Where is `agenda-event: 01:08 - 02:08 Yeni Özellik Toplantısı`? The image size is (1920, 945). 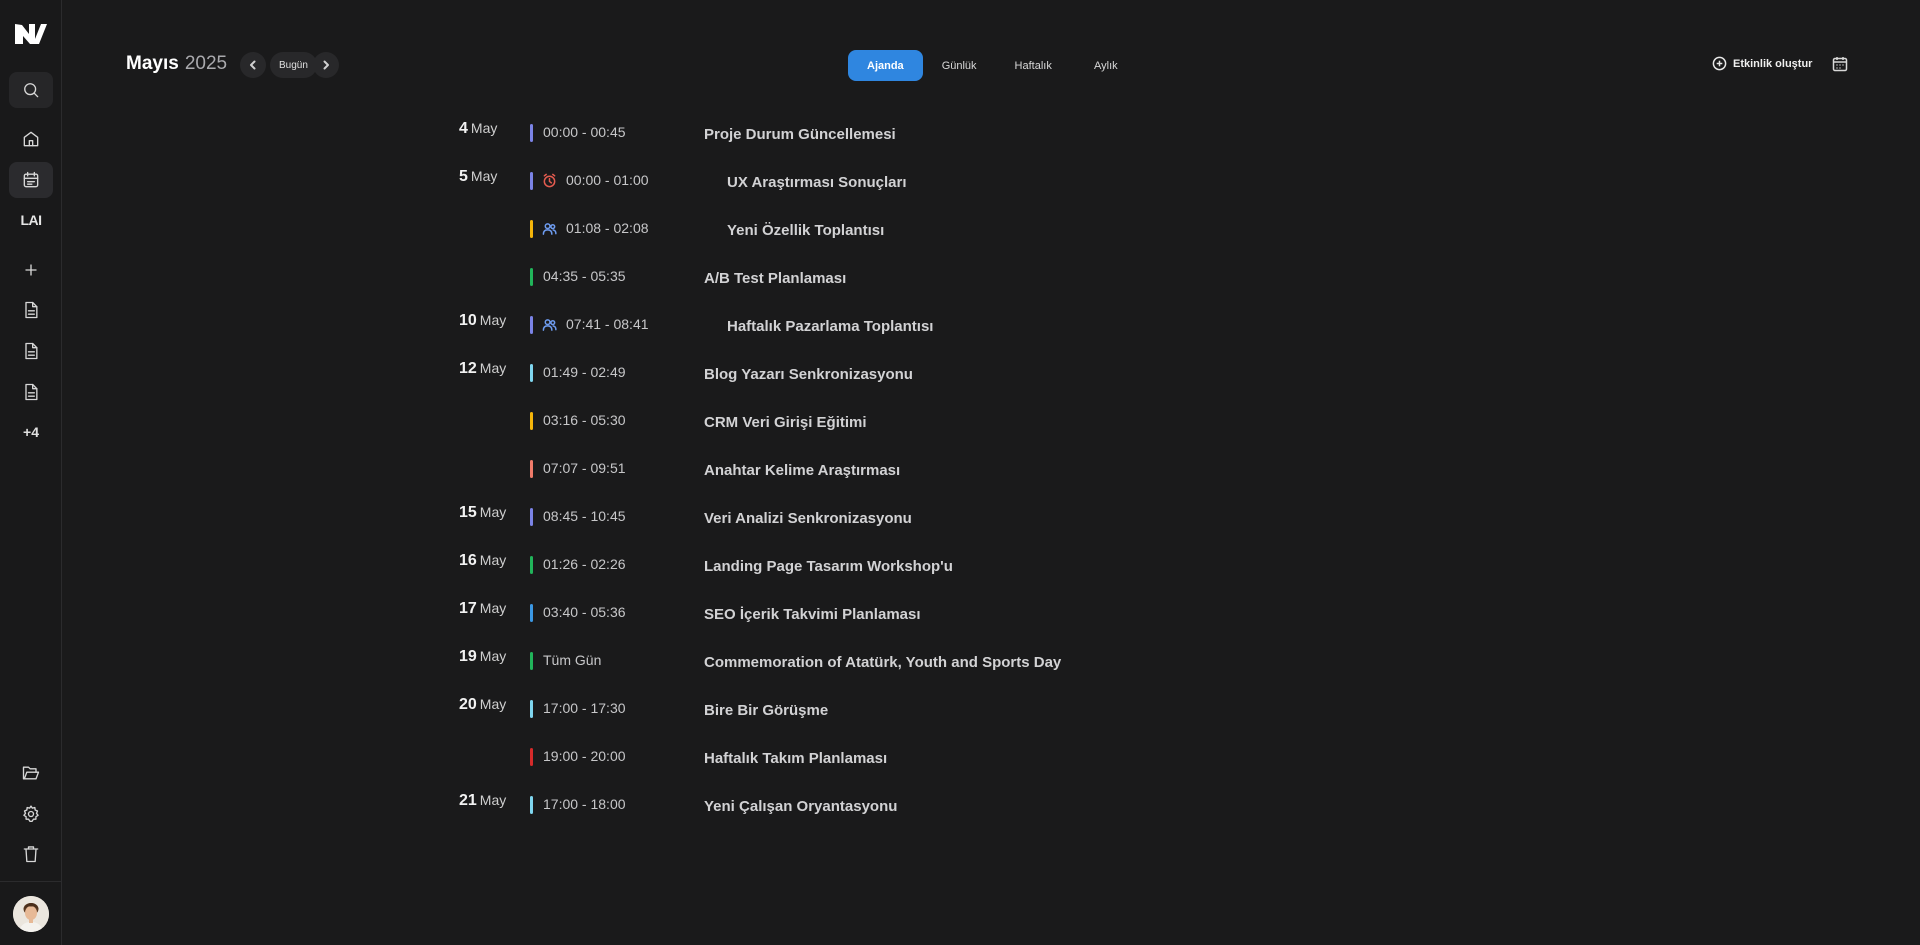 agenda-event: 01:08 - 02:08 Yeni Özellik Toplantısı is located at coordinates (894, 230).